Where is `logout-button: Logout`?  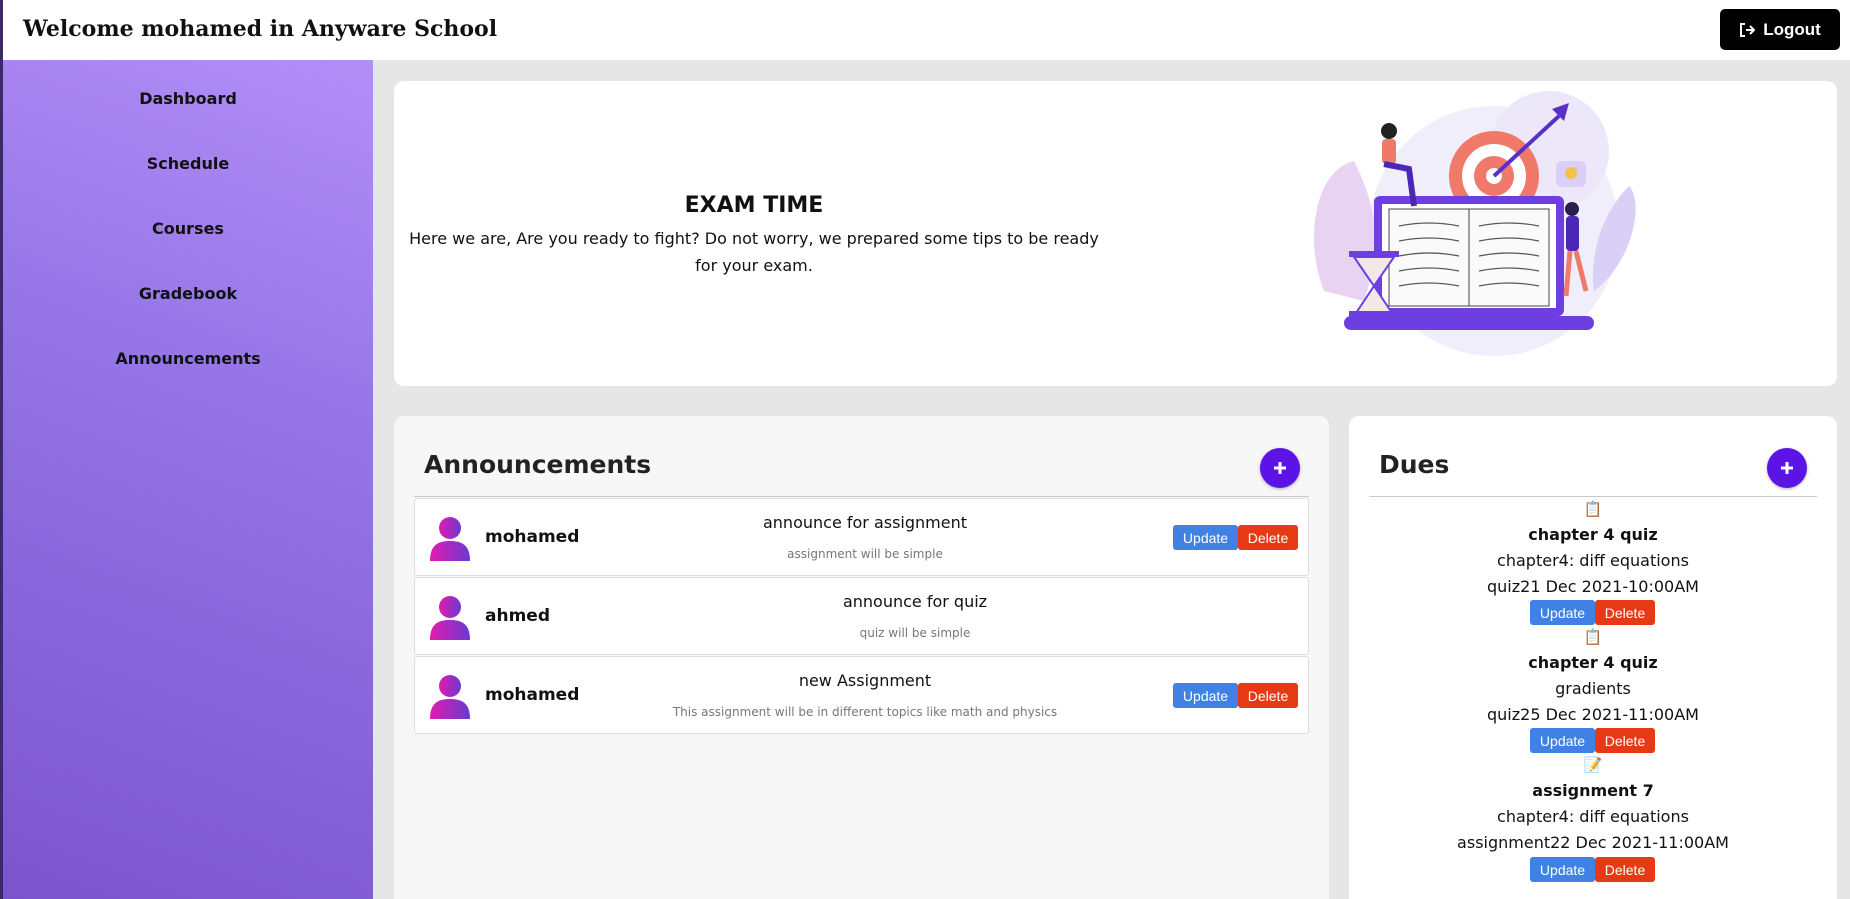 logout-button: Logout is located at coordinates (1780, 29).